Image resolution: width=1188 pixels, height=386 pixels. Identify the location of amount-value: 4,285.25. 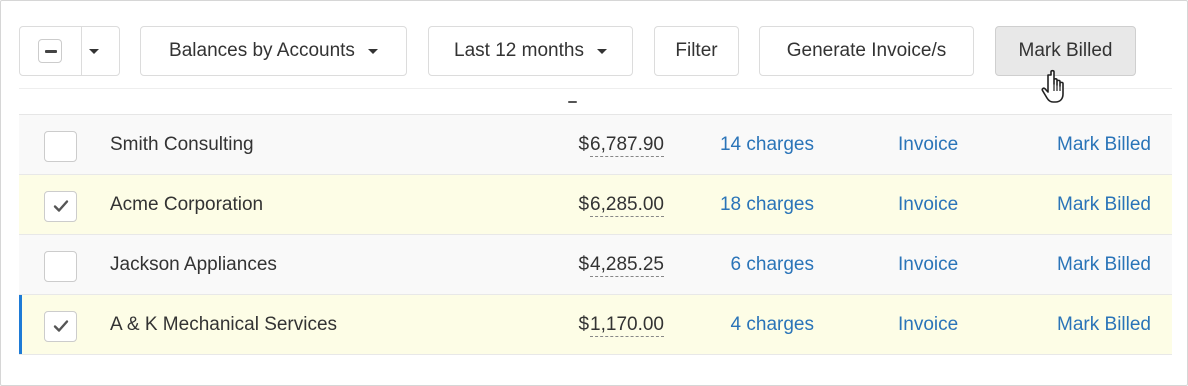
(627, 265).